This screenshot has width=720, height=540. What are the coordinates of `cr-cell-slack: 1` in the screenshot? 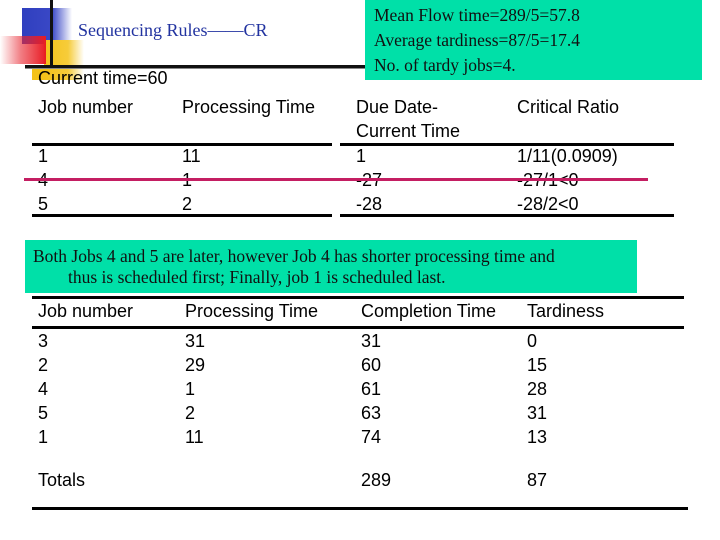 It's located at (361, 156).